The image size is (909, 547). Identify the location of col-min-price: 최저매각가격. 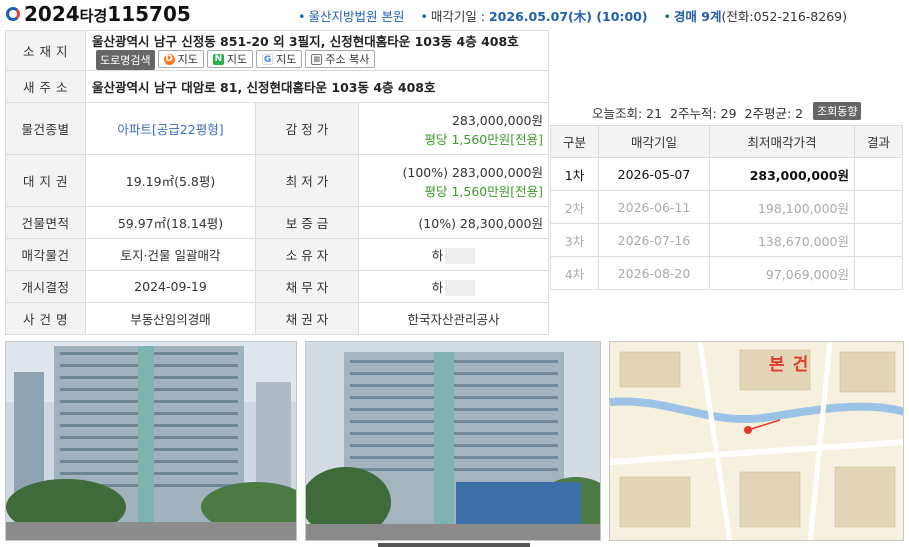
(782, 141).